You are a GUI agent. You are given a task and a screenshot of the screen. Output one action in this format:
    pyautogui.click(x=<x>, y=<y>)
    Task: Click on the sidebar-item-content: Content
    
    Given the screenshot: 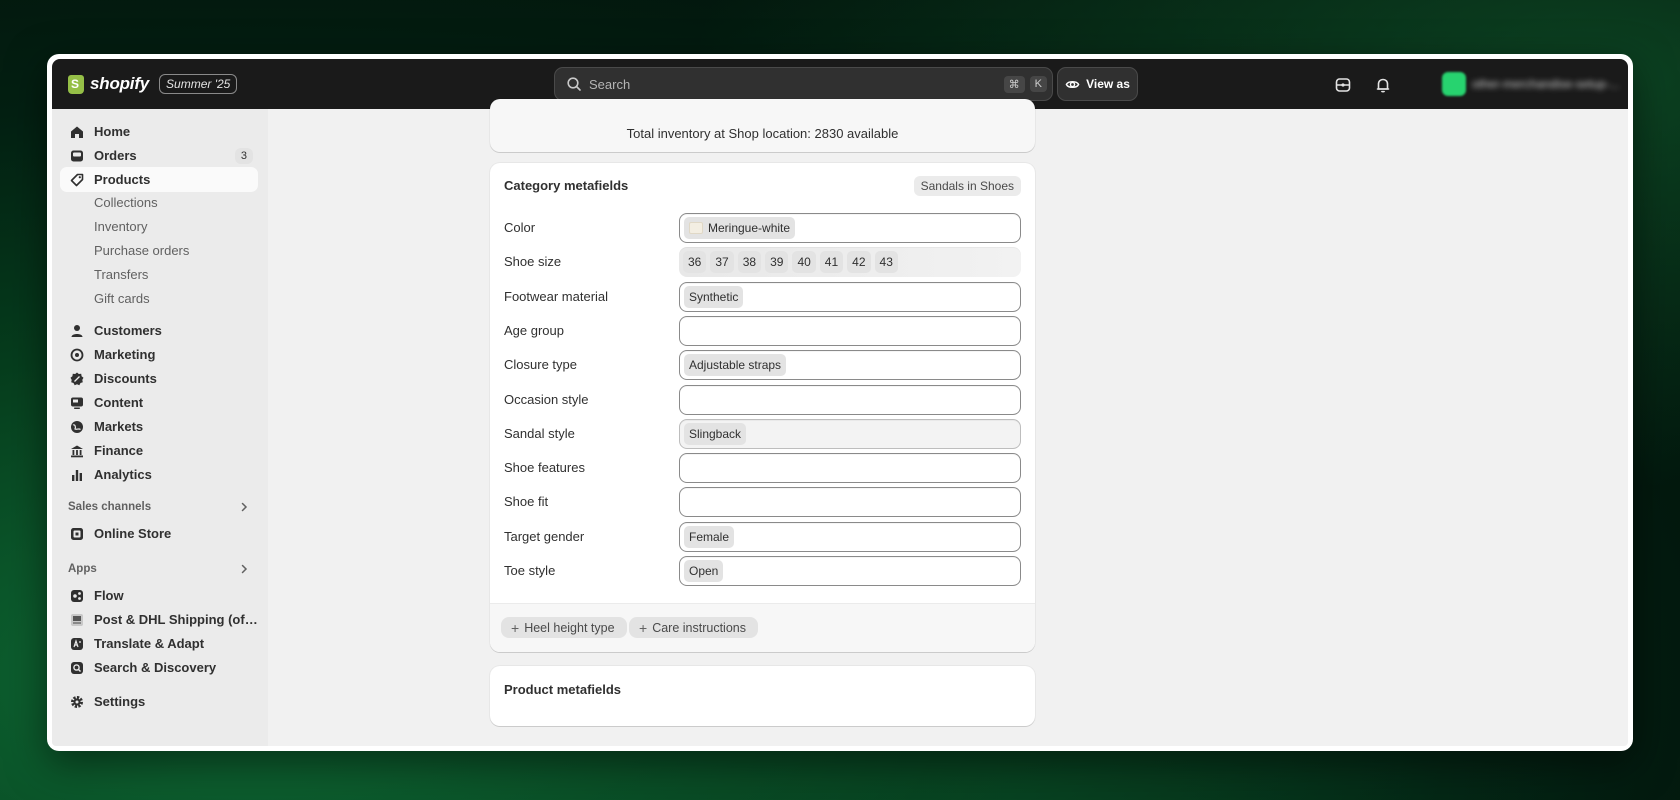 What is the action you would take?
    pyautogui.click(x=159, y=402)
    